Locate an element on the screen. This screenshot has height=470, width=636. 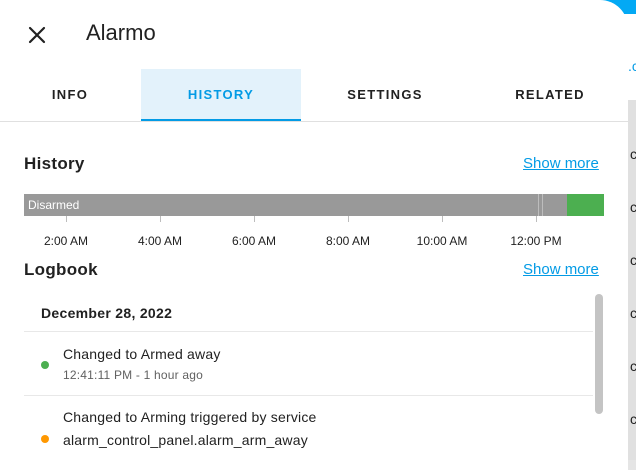
tab-label: INFO is located at coordinates (70, 94).